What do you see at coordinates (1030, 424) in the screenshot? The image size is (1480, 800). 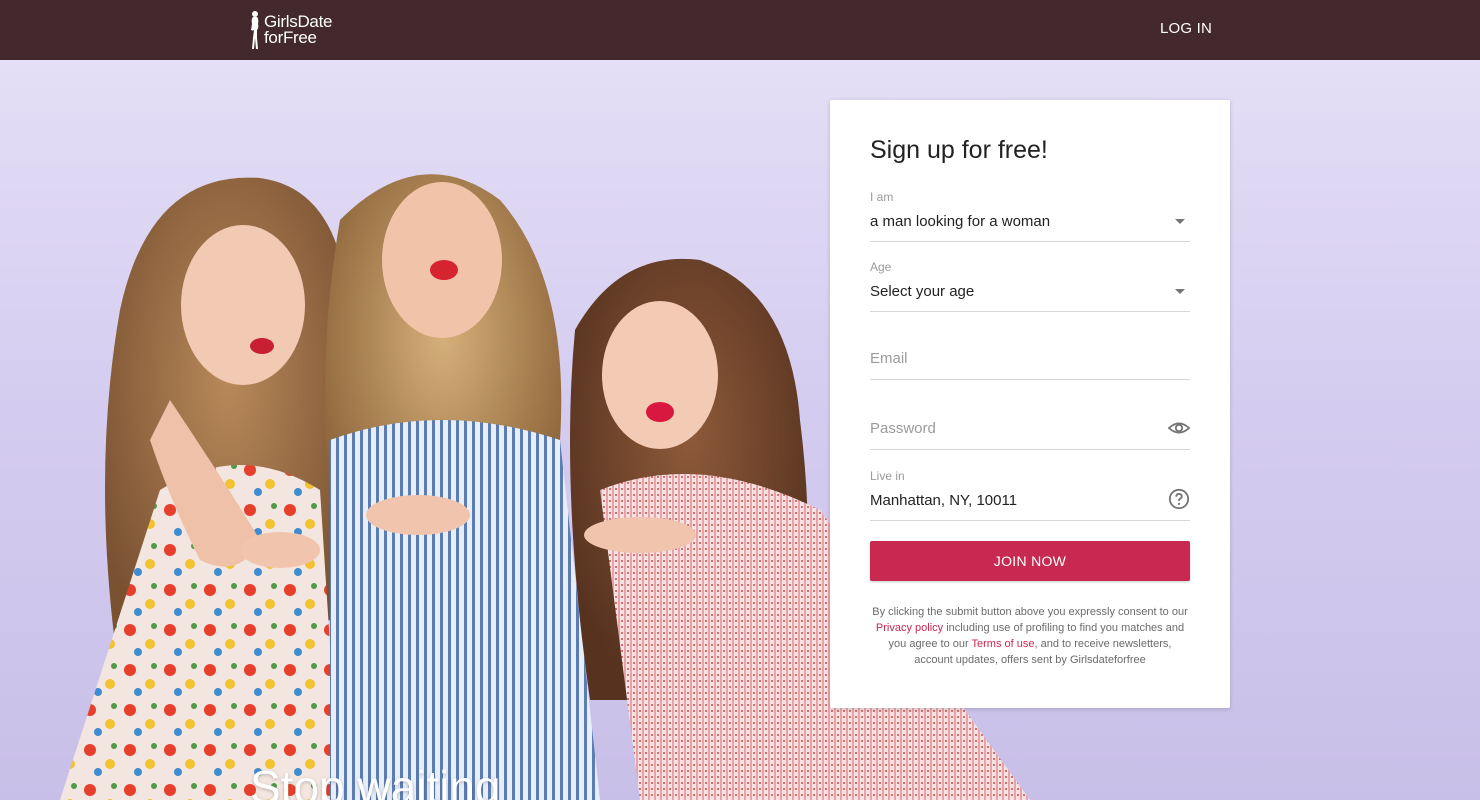 I see `password-field: Password` at bounding box center [1030, 424].